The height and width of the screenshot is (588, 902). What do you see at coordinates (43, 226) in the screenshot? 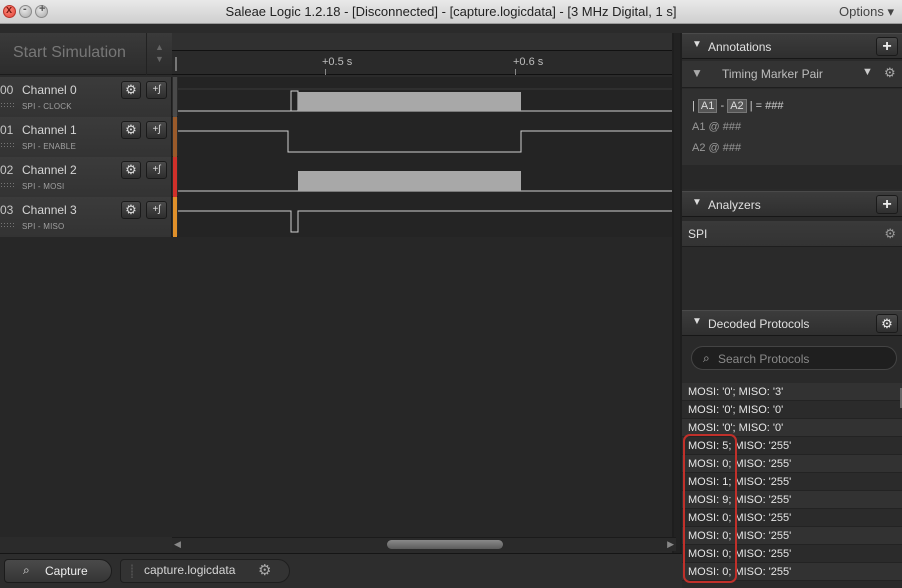
I see `channel-analyzer-label: SPI - MISO` at bounding box center [43, 226].